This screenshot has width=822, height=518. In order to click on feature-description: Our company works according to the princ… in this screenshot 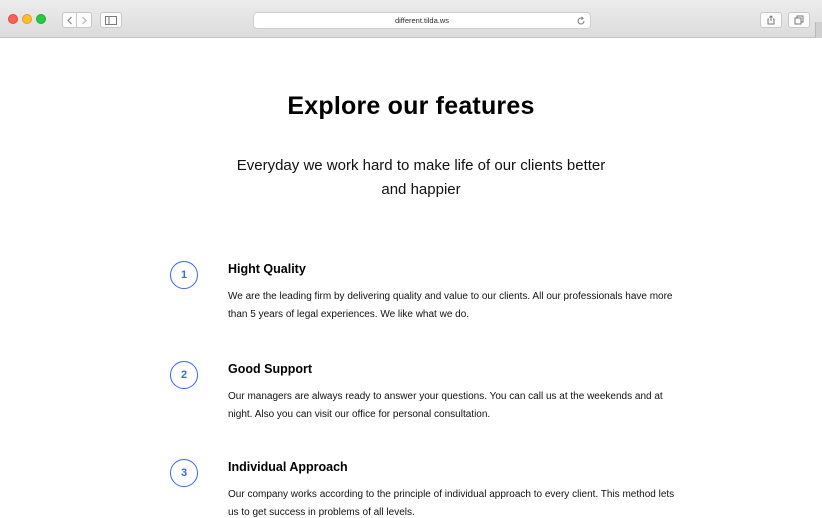, I will do `click(451, 503)`.